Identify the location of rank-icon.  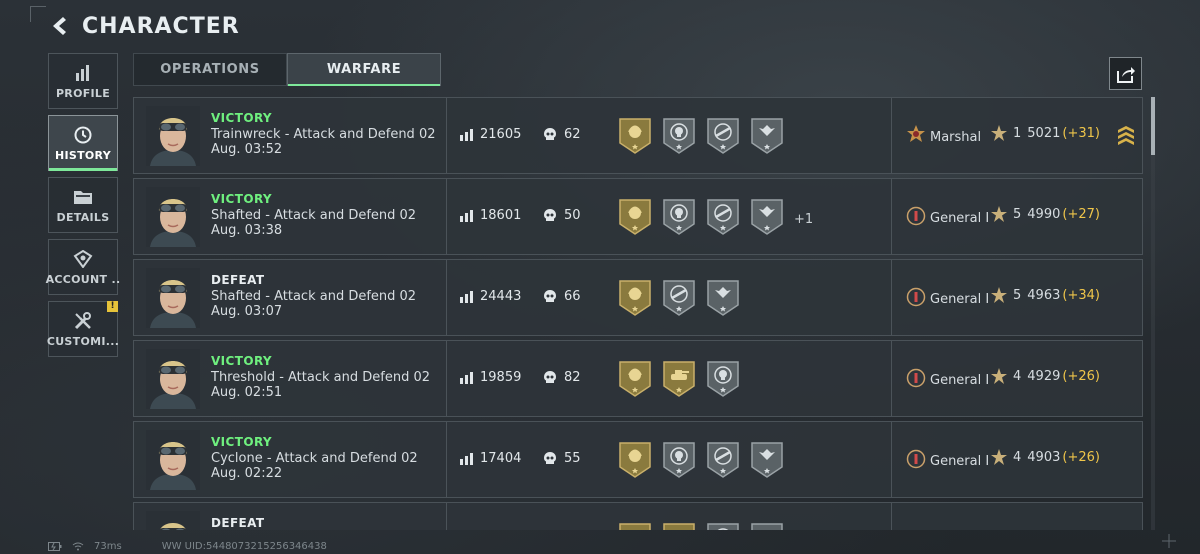
(916, 137).